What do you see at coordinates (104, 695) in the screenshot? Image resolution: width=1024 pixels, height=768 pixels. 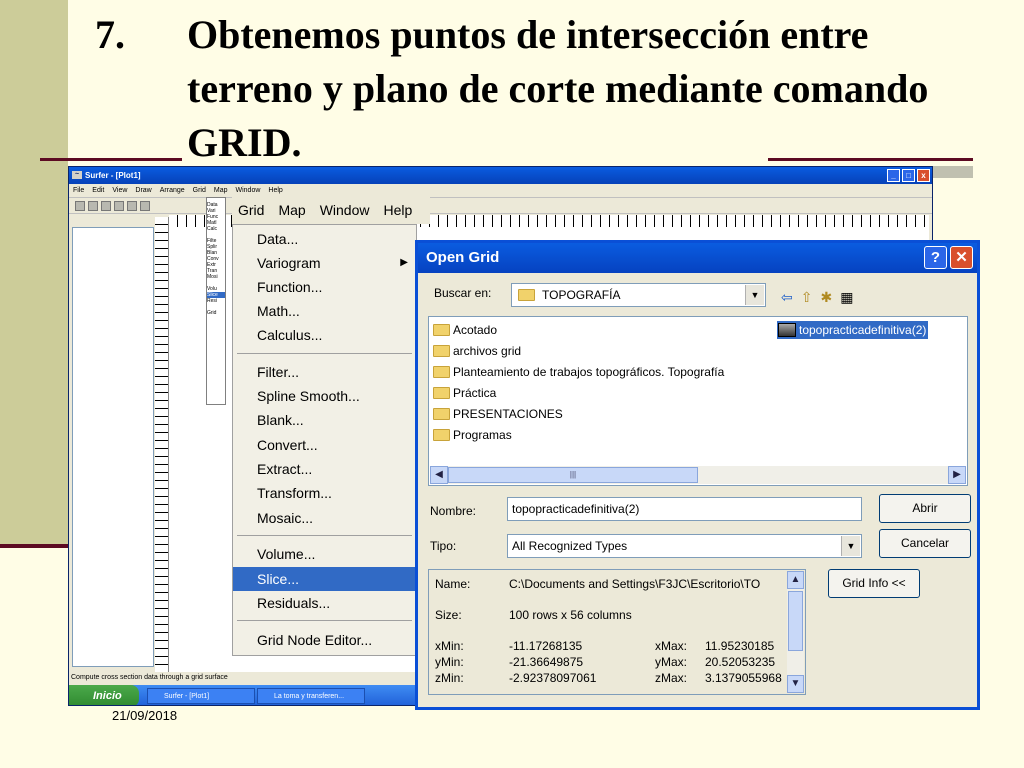 I see `start-button: Inicio` at bounding box center [104, 695].